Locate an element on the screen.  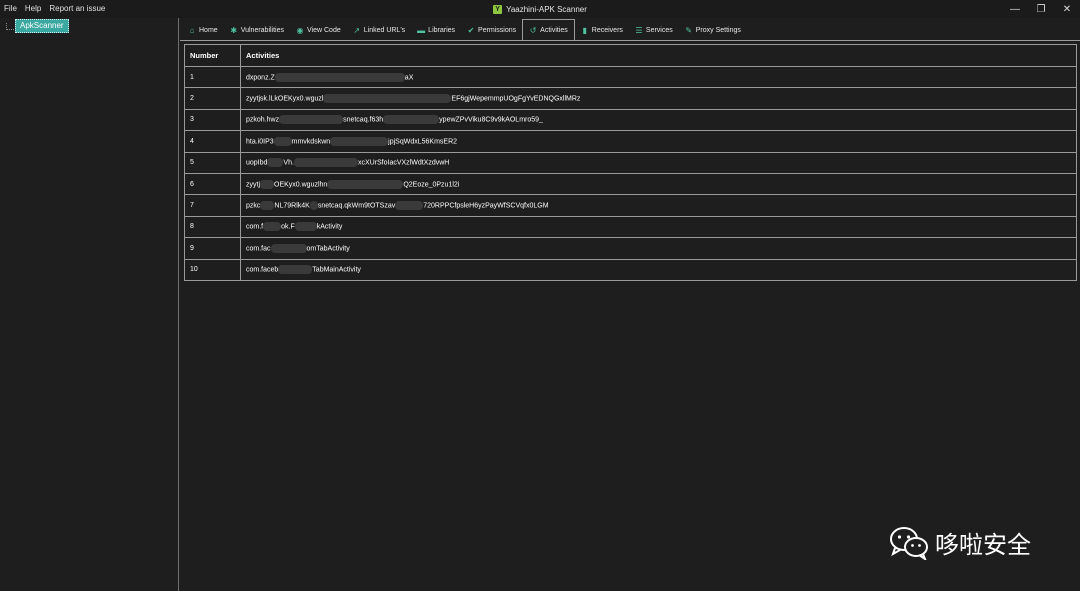
tab-vulnerabilities: ✱ Vulnerabilities is located at coordinates (257, 30).